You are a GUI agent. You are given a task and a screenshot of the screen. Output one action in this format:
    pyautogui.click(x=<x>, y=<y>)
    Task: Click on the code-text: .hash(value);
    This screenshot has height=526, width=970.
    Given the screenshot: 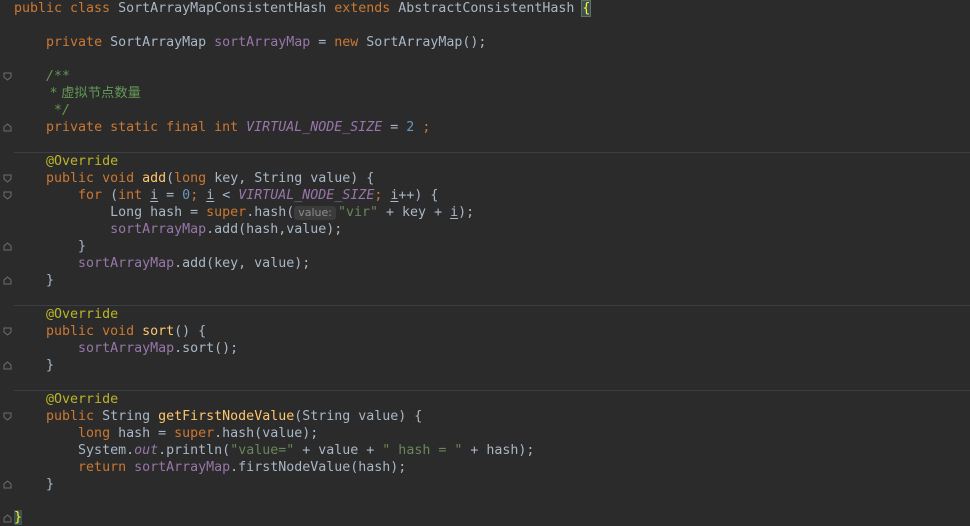 What is the action you would take?
    pyautogui.click(x=266, y=433)
    